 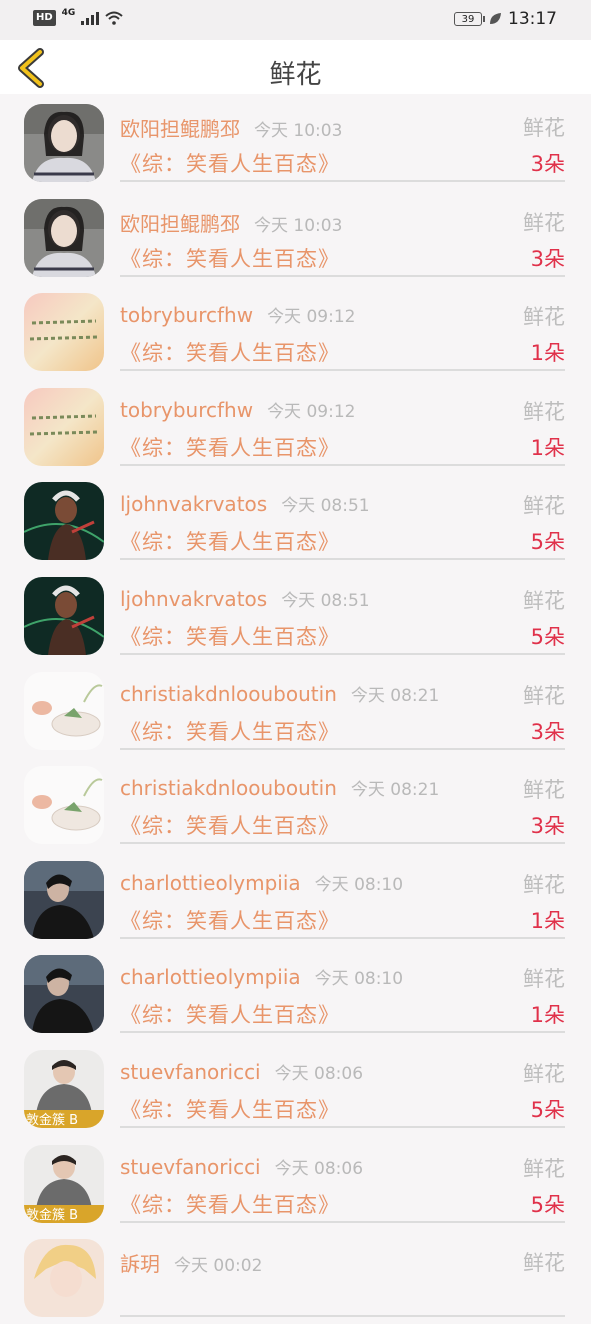 What do you see at coordinates (187, 315) in the screenshot?
I see `user-name-text: tobryburcfhw` at bounding box center [187, 315].